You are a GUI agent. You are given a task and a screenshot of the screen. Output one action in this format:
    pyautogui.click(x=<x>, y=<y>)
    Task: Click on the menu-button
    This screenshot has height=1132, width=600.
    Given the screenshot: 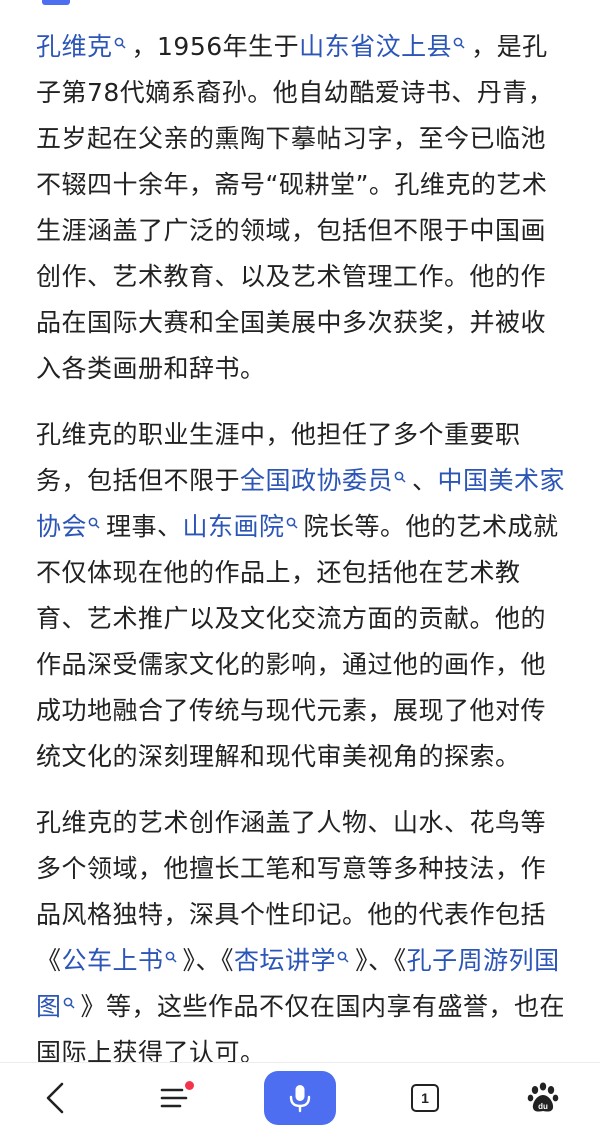 What is the action you would take?
    pyautogui.click(x=175, y=1097)
    